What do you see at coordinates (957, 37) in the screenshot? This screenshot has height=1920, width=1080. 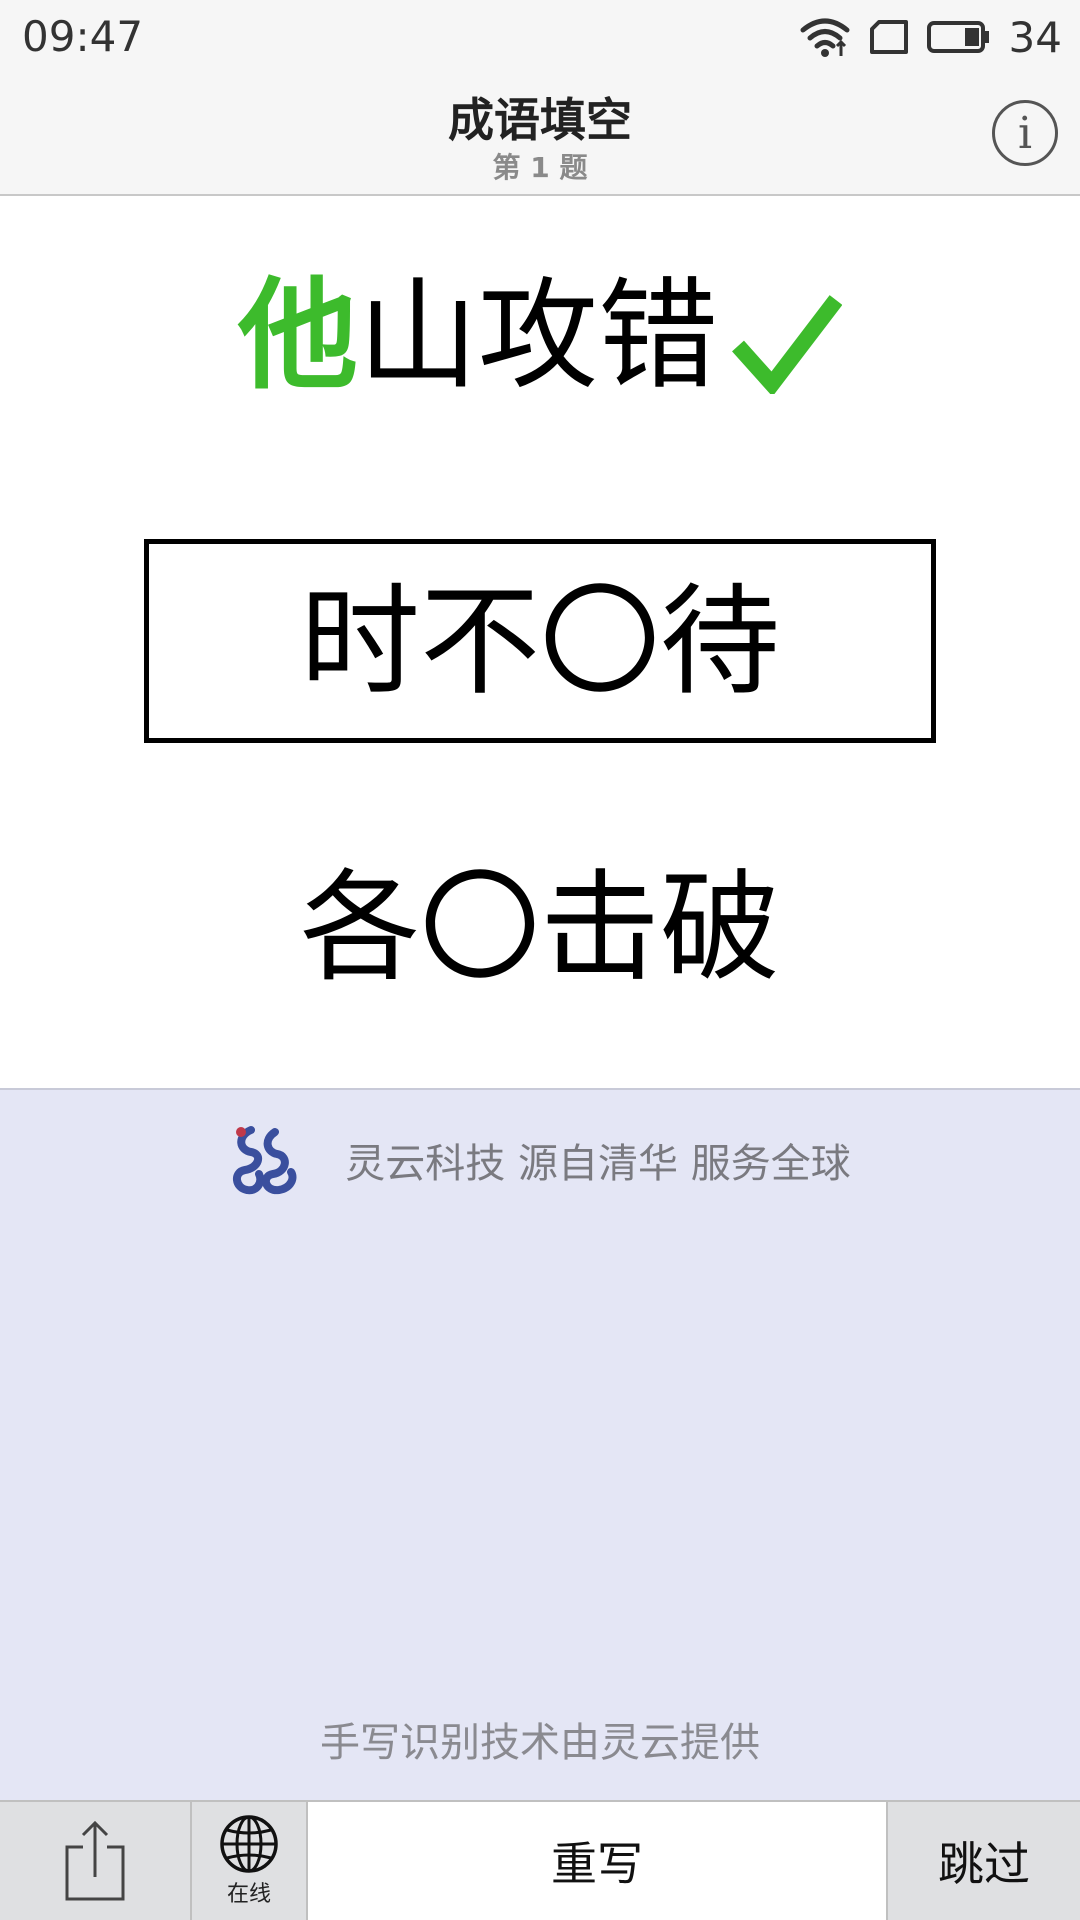 I see `battery-icon` at bounding box center [957, 37].